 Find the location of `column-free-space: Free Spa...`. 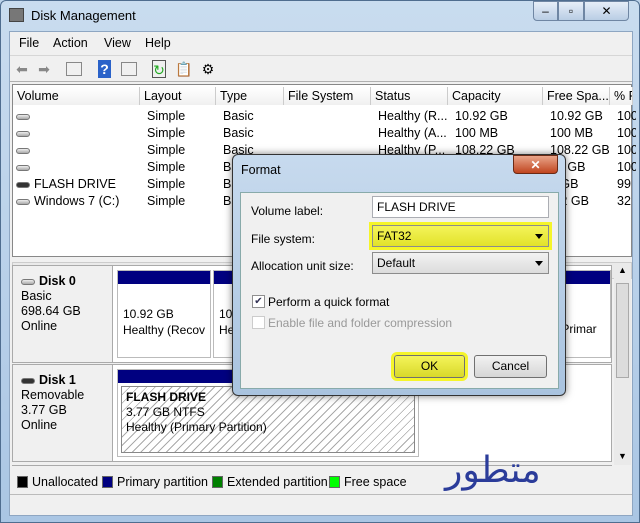

column-free-space: Free Spa... is located at coordinates (576, 96).